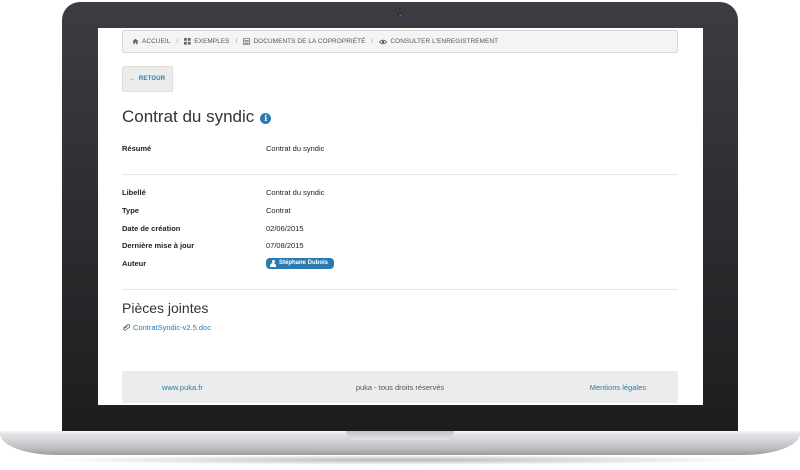  I want to click on page-title: Contrat du syndic i, so click(197, 117).